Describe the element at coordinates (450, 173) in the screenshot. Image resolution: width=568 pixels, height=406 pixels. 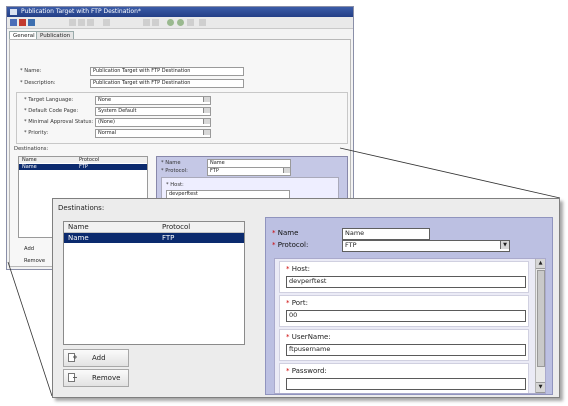
I see `zoom-line-top` at that location.